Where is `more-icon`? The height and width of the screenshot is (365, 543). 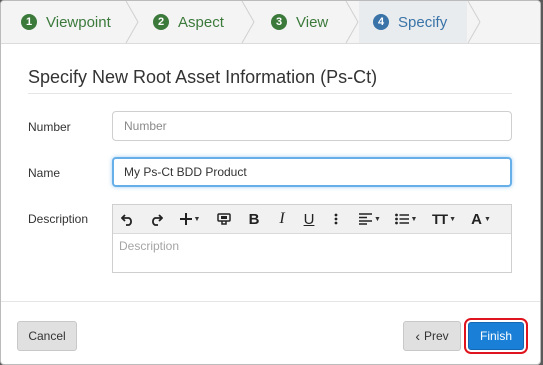 more-icon is located at coordinates (336, 219).